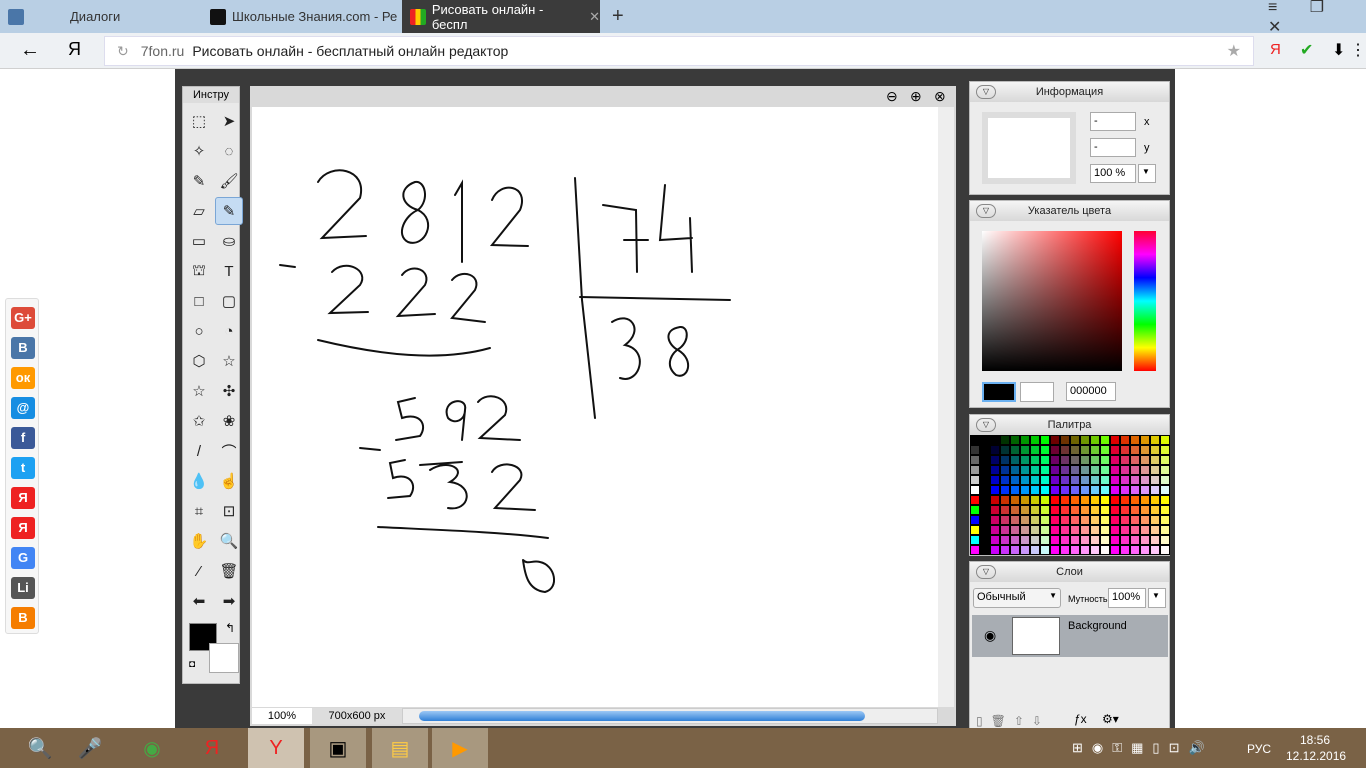  What do you see at coordinates (199, 151) in the screenshot?
I see `magic-wand-tool-icon: ✧` at bounding box center [199, 151].